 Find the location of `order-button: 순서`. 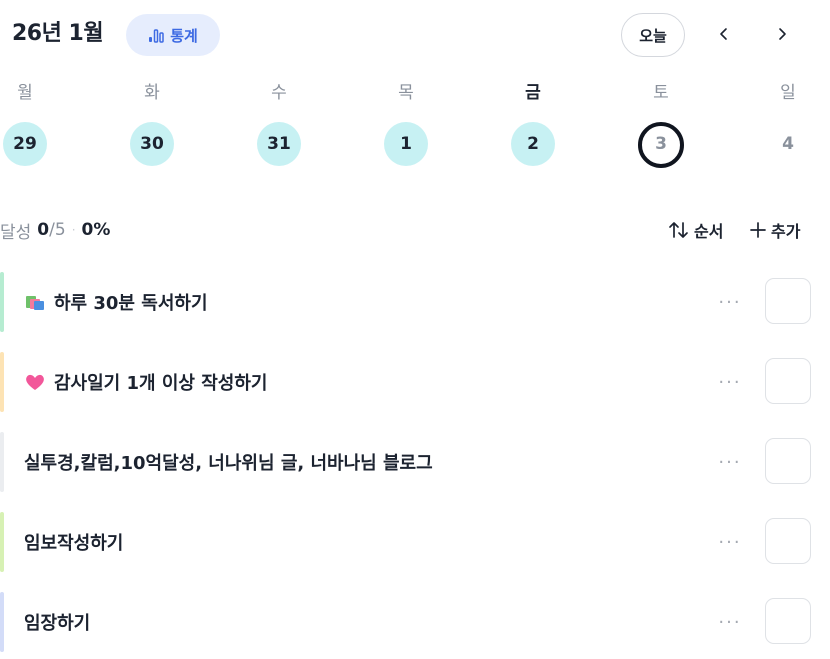

order-button: 순서 is located at coordinates (695, 230).